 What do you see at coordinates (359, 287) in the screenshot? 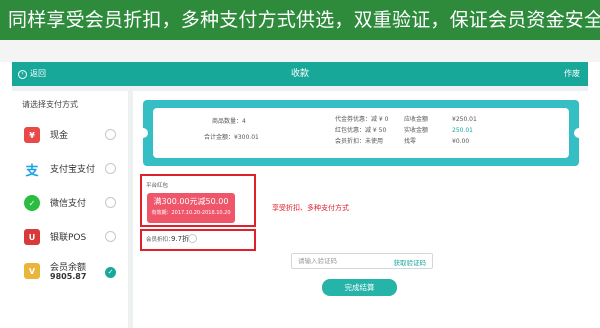
I see `complete-checkout-button: 完成结算` at bounding box center [359, 287].